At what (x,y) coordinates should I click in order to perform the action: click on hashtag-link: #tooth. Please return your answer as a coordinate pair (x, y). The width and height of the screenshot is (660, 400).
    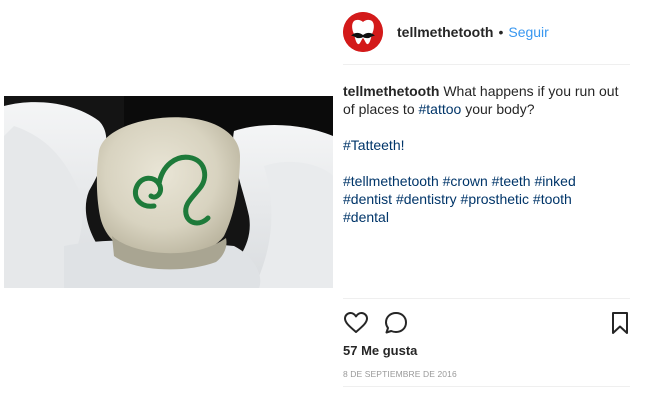
    Looking at the image, I should click on (552, 199).